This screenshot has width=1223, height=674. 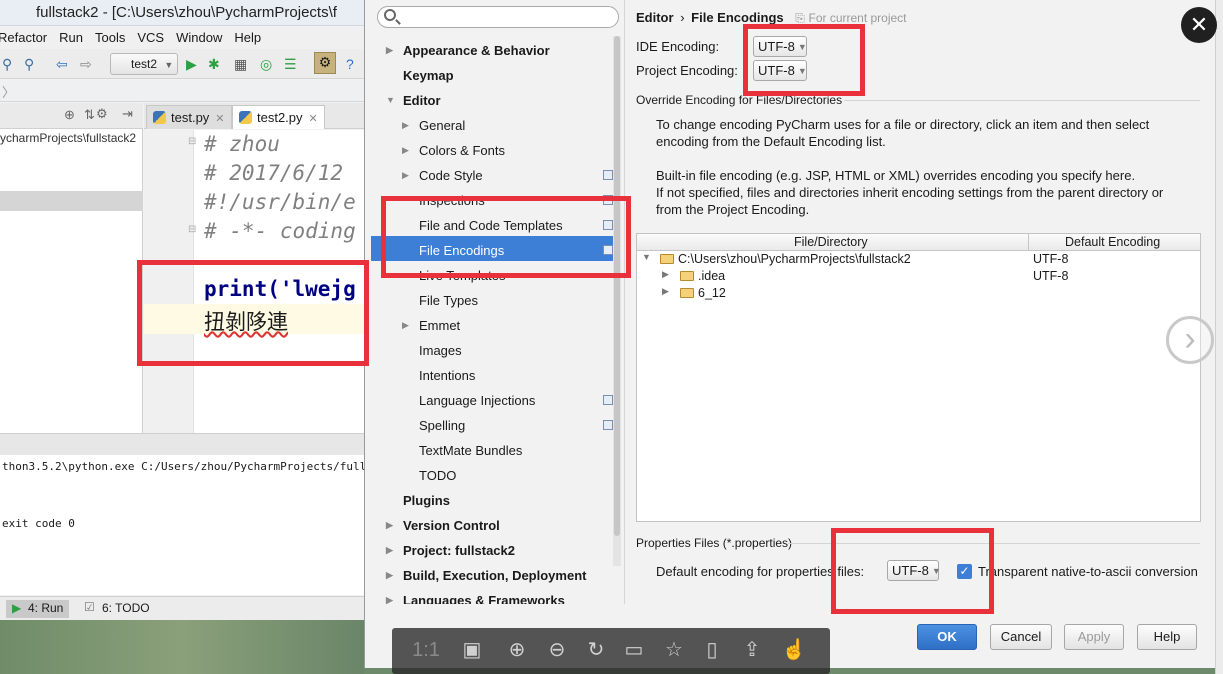 I want to click on apply-button: Apply, so click(x=1094, y=637).